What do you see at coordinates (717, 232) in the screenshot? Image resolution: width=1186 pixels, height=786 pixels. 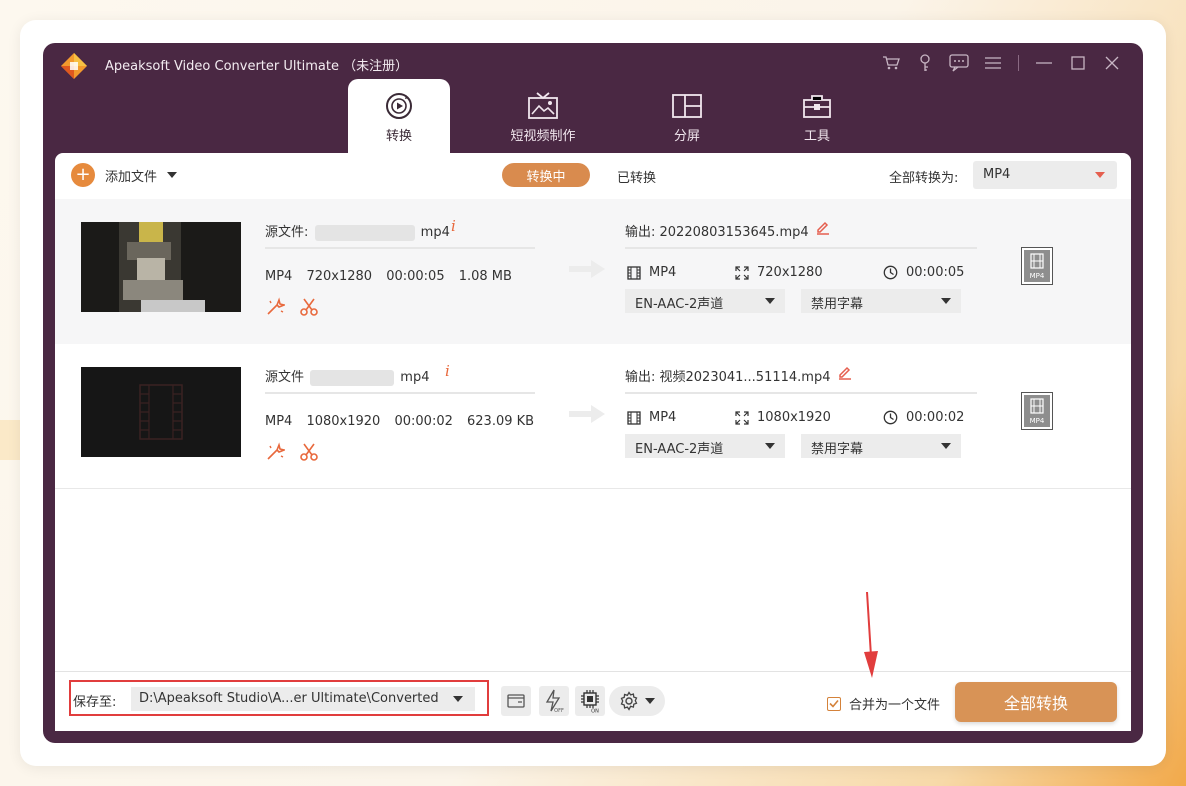 I see `output-file-label: 输出: 20220803153645.mp4` at bounding box center [717, 232].